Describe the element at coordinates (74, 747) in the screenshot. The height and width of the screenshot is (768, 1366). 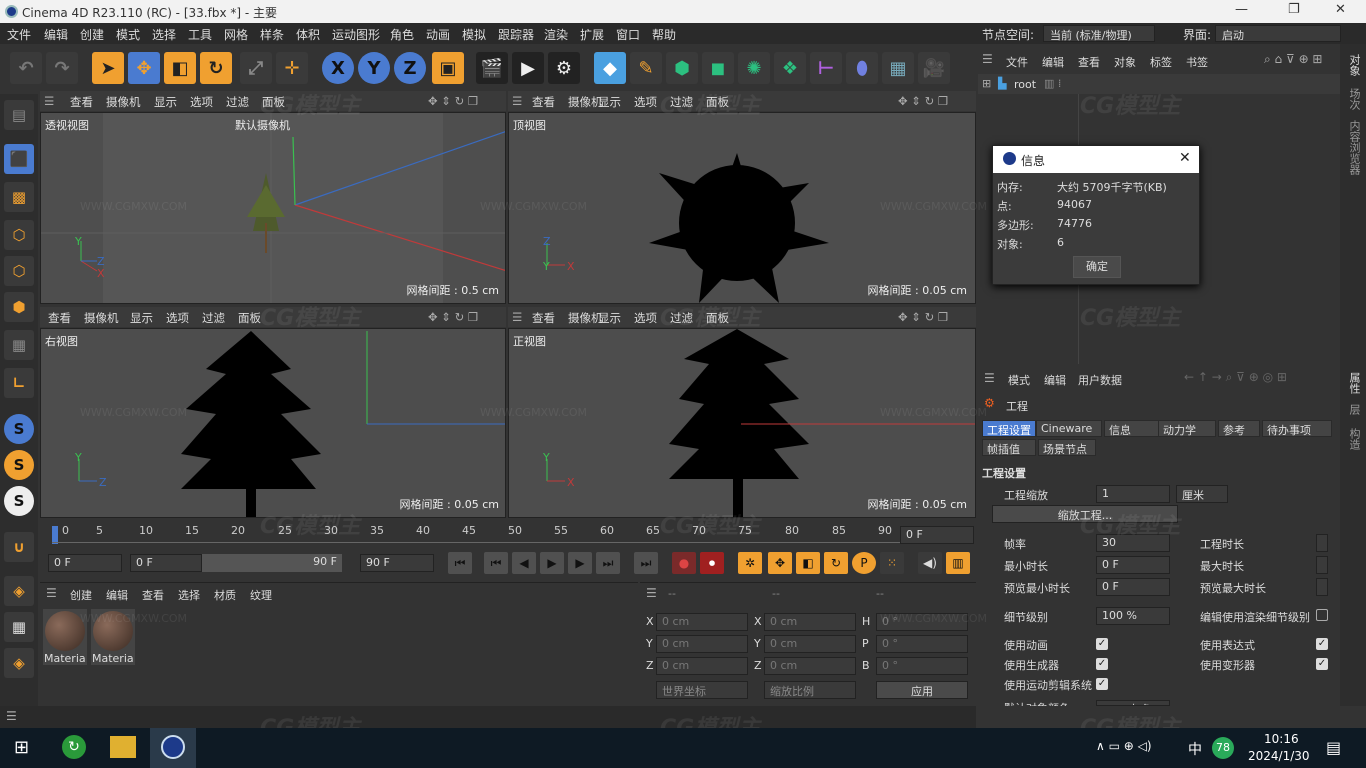
I see `browser-app-icon: ↻` at that location.